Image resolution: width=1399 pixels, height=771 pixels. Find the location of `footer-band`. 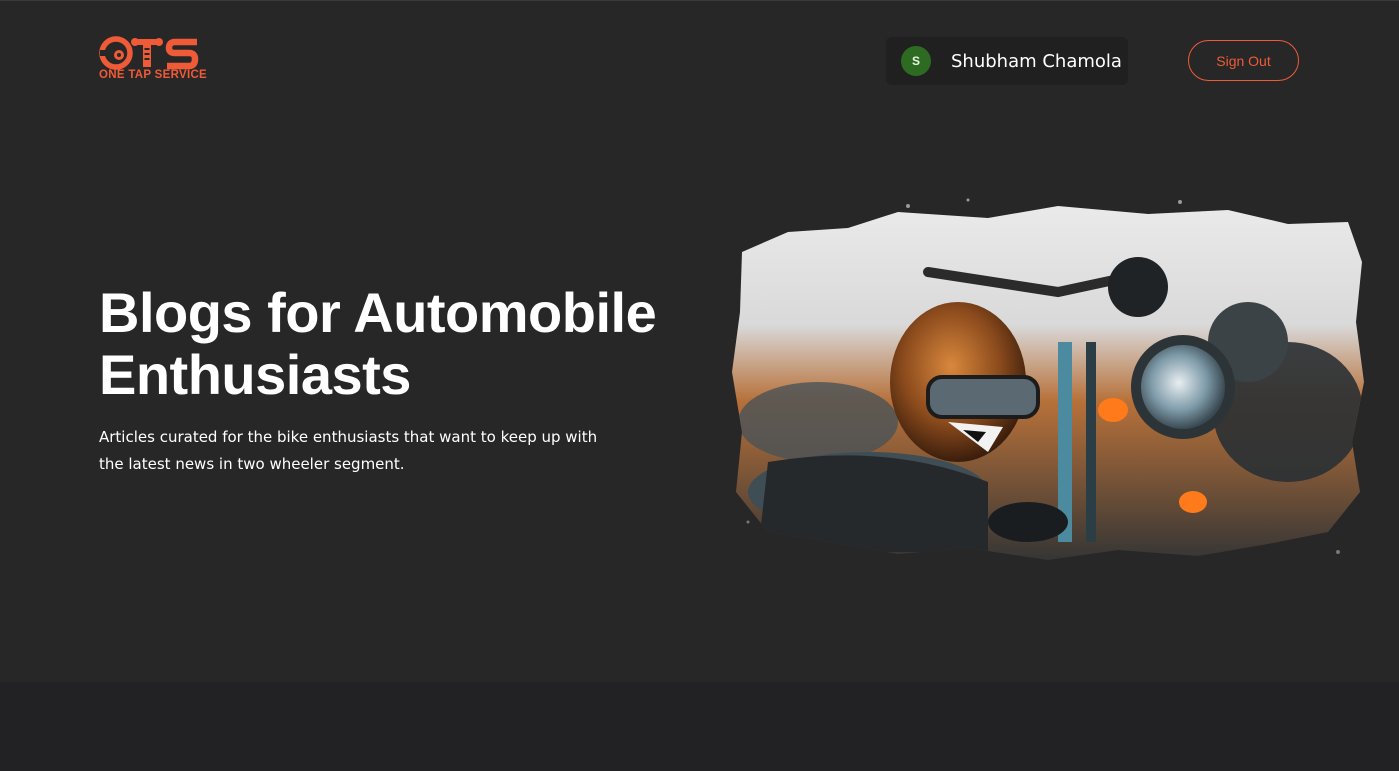

footer-band is located at coordinates (699, 726).